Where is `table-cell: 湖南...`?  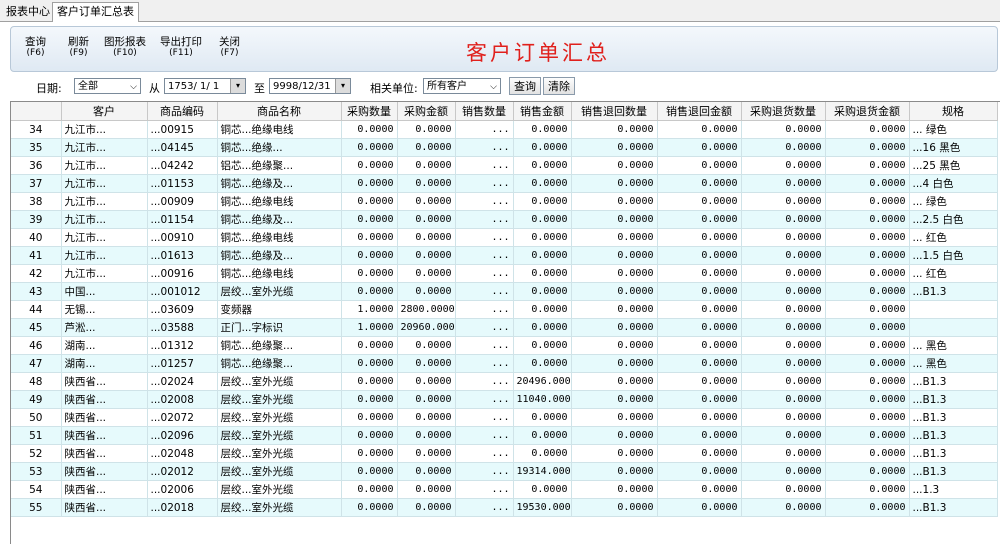
table-cell: 湖南... is located at coordinates (104, 363).